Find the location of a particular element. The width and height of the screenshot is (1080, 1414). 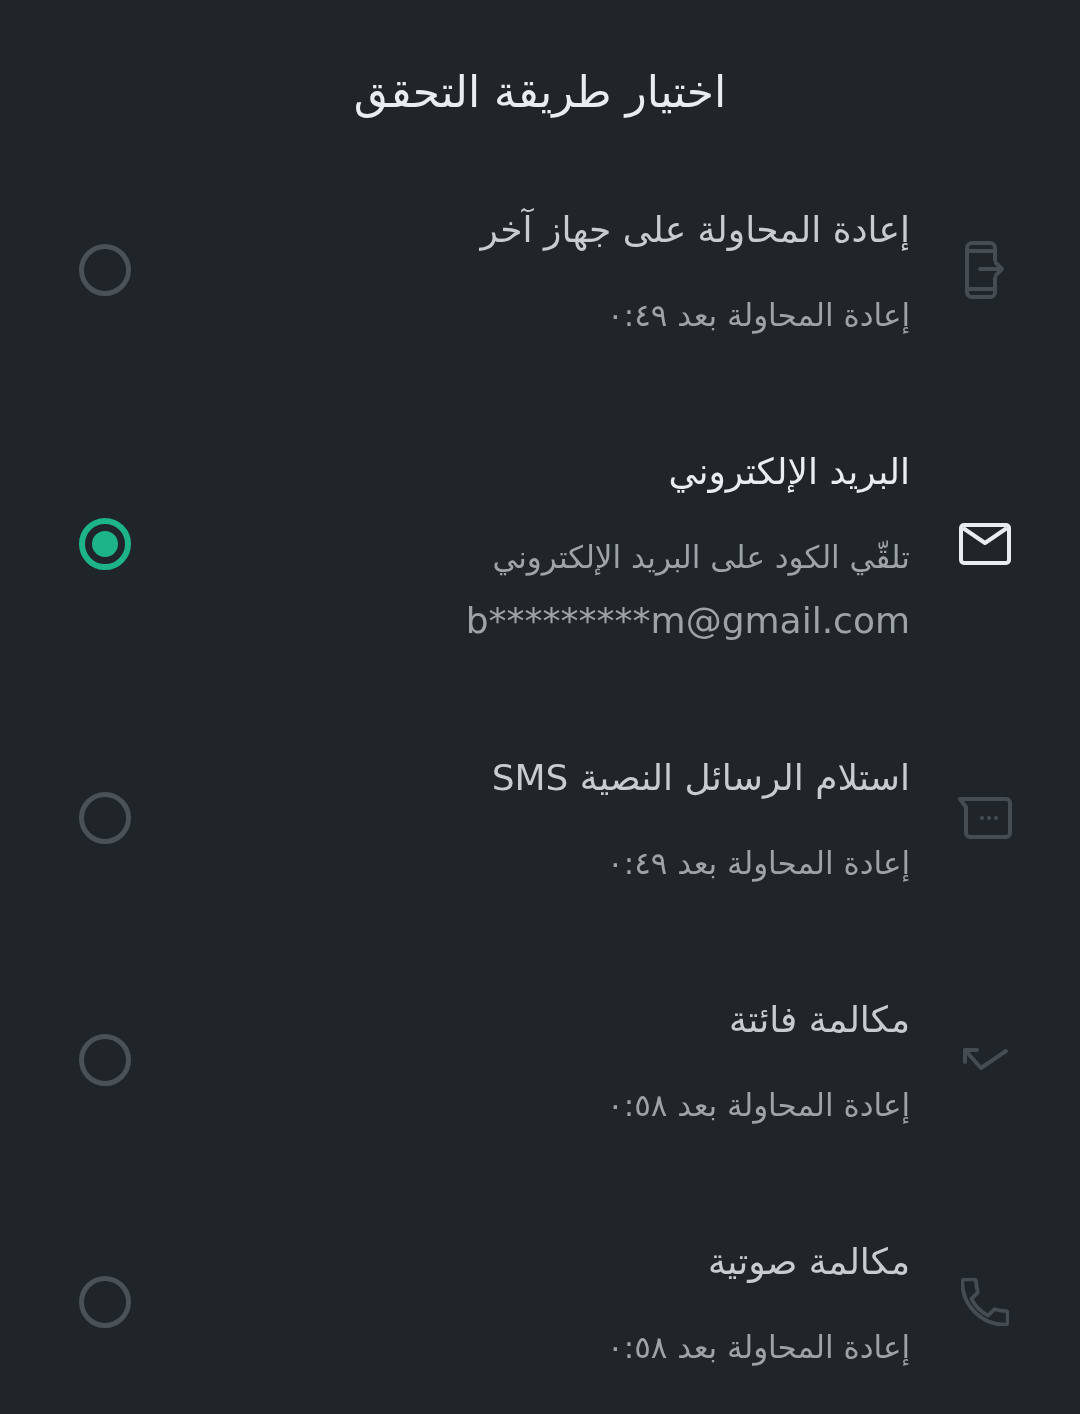

option-title: مكالمة صوتية is located at coordinates (809, 1262).